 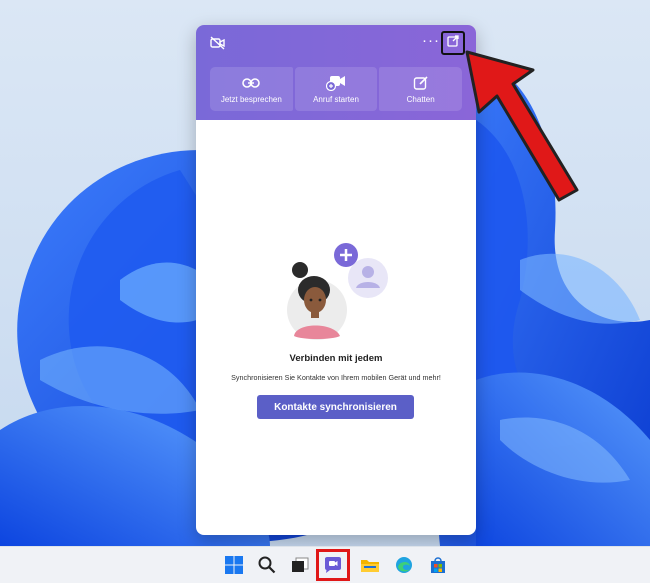 What do you see at coordinates (337, 300) in the screenshot?
I see `contacts-illustration` at bounding box center [337, 300].